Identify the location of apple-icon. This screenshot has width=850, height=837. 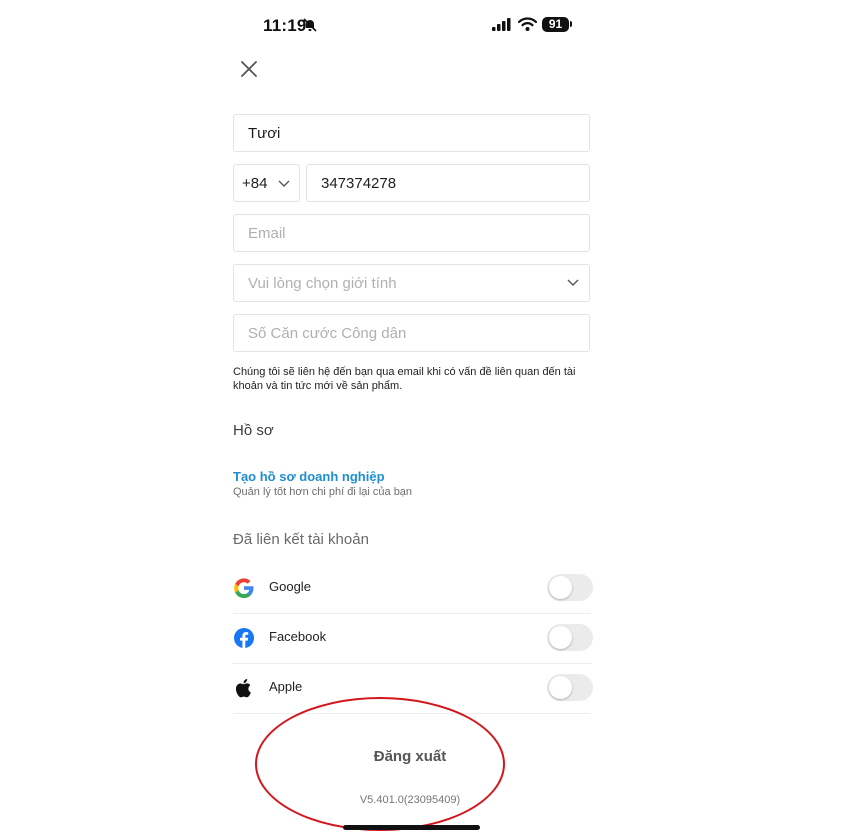
(243, 688).